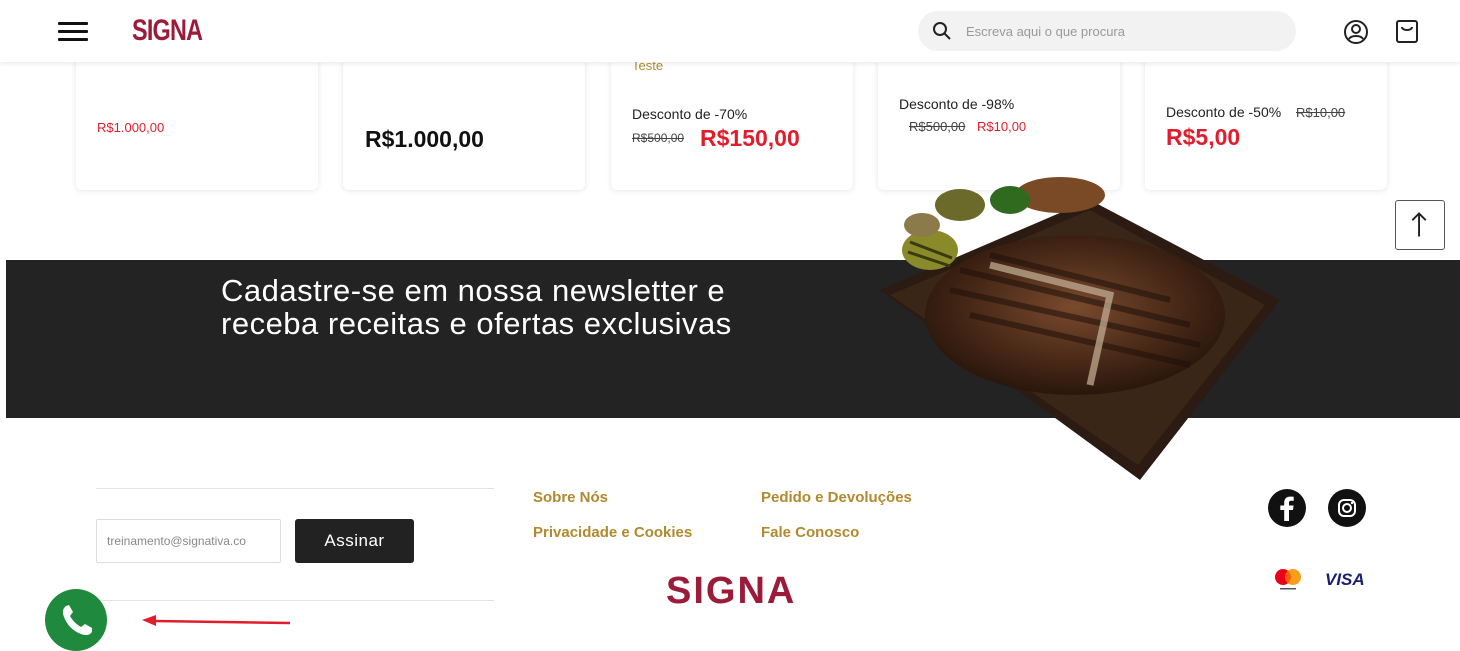 The height and width of the screenshot is (651, 1460). I want to click on product-card: Teste Desconto de -70% R$500,00 R$150,00, so click(732, 123).